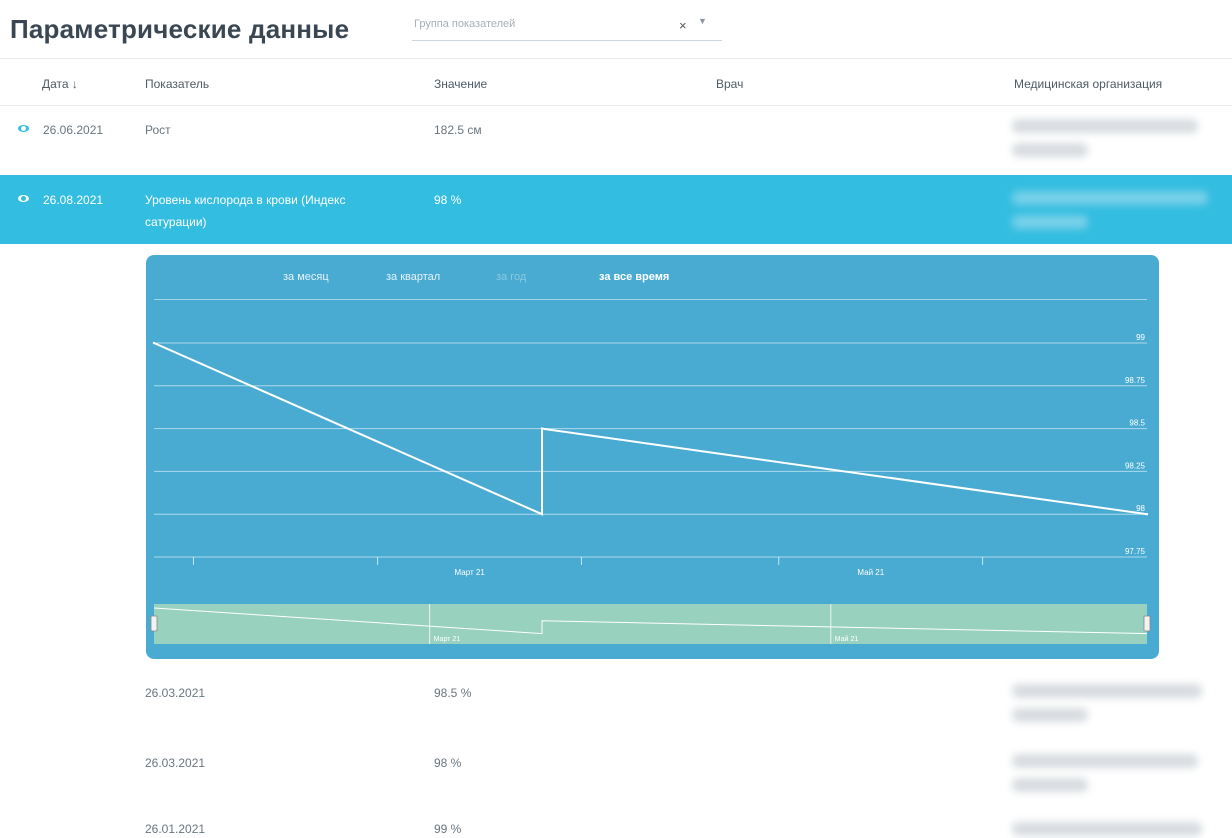  Describe the element at coordinates (616, 703) in the screenshot. I see `table-row: 26.03.2021 98.5 %` at that location.